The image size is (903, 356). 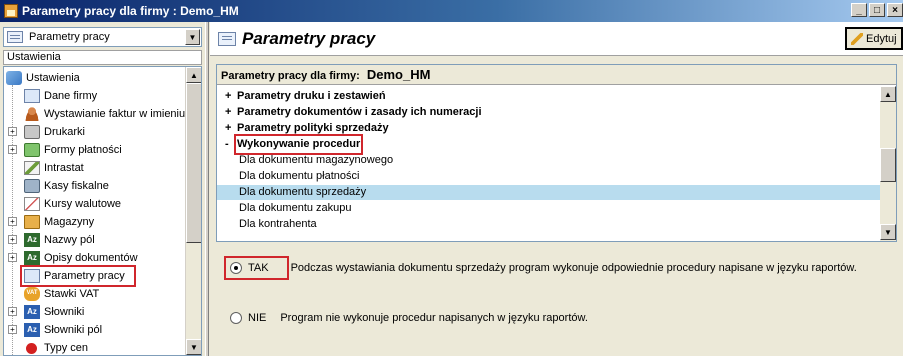 I want to click on close-button: ×, so click(x=895, y=10).